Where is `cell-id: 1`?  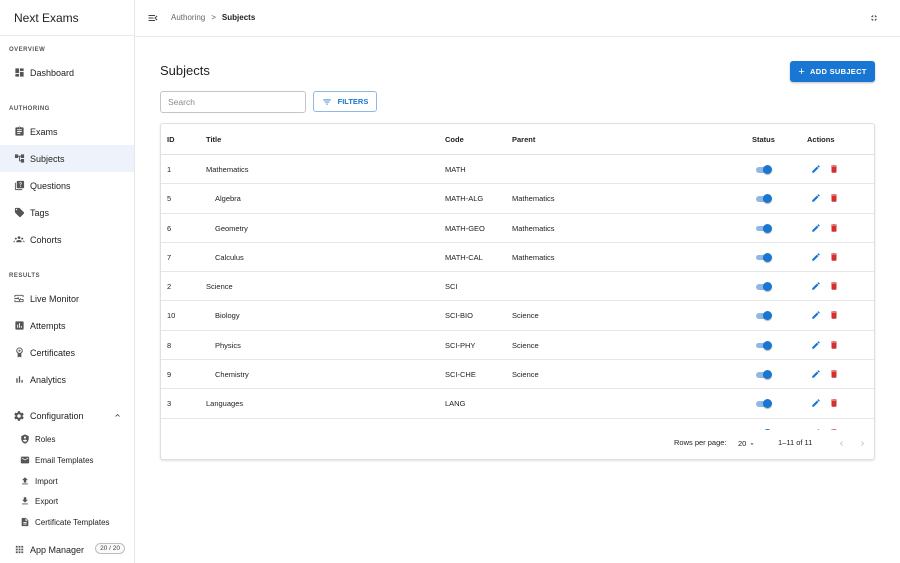 cell-id: 1 is located at coordinates (169, 169).